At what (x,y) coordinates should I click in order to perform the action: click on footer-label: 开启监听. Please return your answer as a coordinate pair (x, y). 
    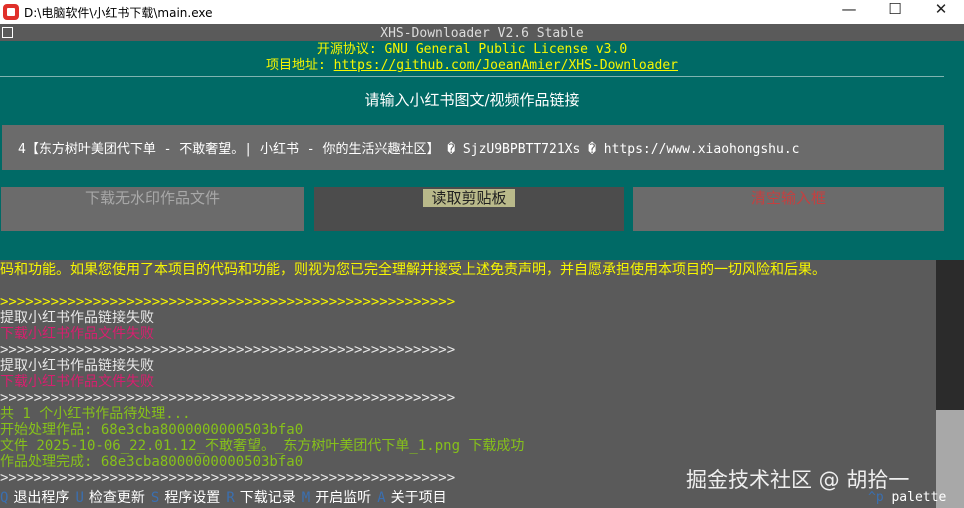
    Looking at the image, I should click on (343, 498).